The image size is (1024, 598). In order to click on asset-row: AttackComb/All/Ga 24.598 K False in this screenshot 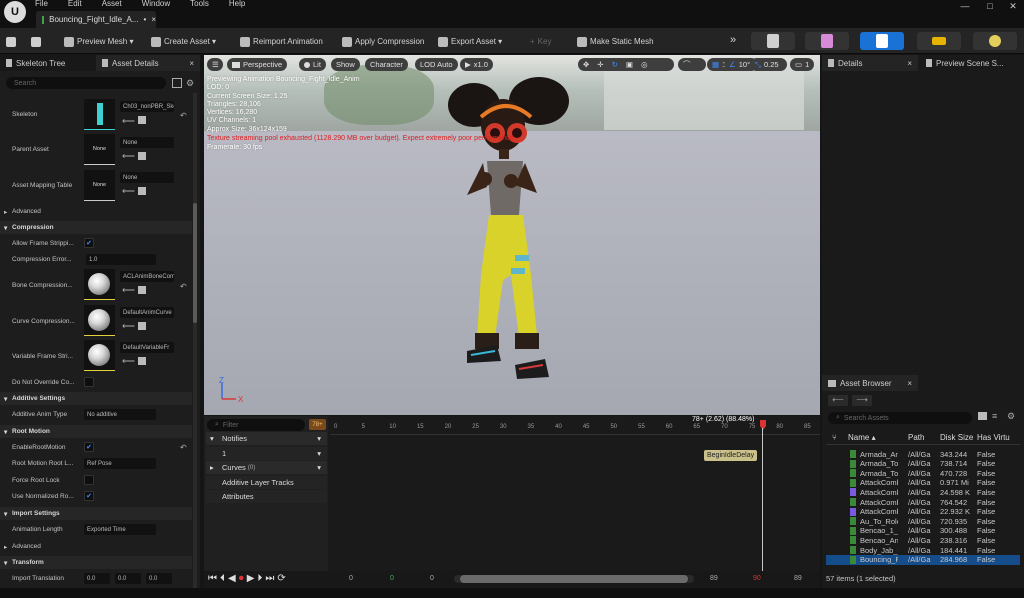, I will do `click(923, 492)`.